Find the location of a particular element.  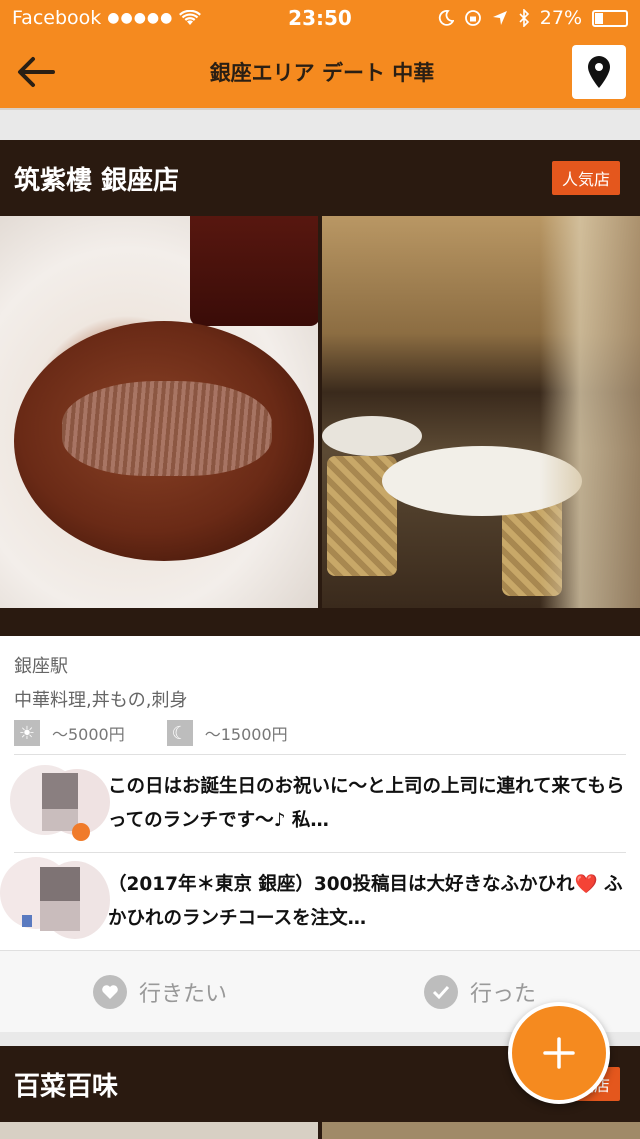

dinner-price: 〜15000円 is located at coordinates (246, 734).